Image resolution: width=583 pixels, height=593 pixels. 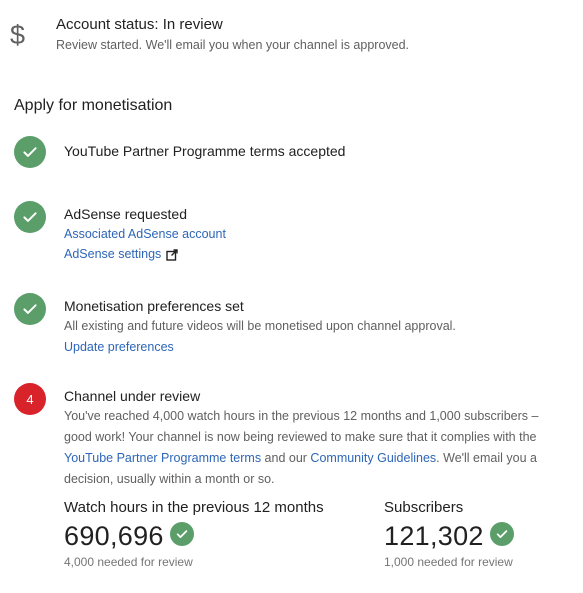 I want to click on external-link-icon, so click(x=172, y=254).